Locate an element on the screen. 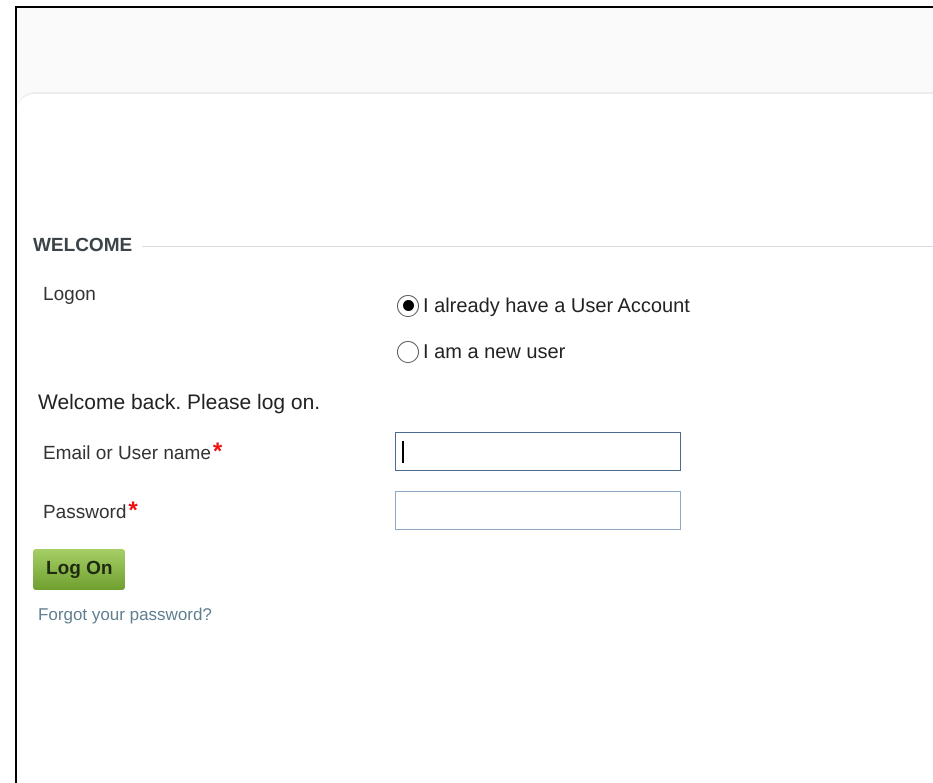 This screenshot has width=933, height=783. forgot-password-link: Forgot your password? is located at coordinates (125, 614).